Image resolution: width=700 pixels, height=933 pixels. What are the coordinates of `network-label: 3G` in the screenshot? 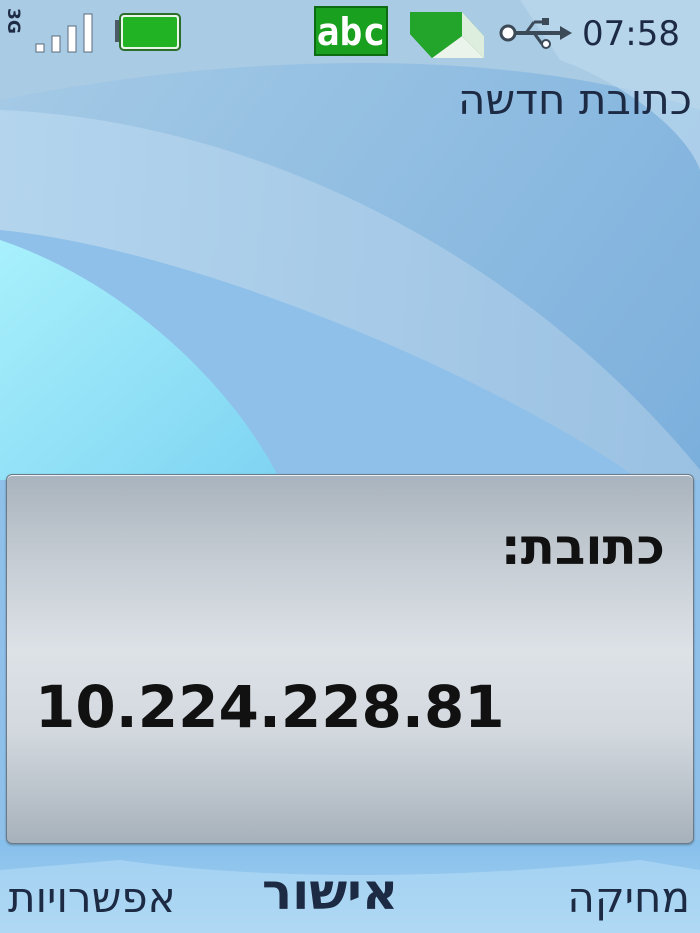 It's located at (13, 21).